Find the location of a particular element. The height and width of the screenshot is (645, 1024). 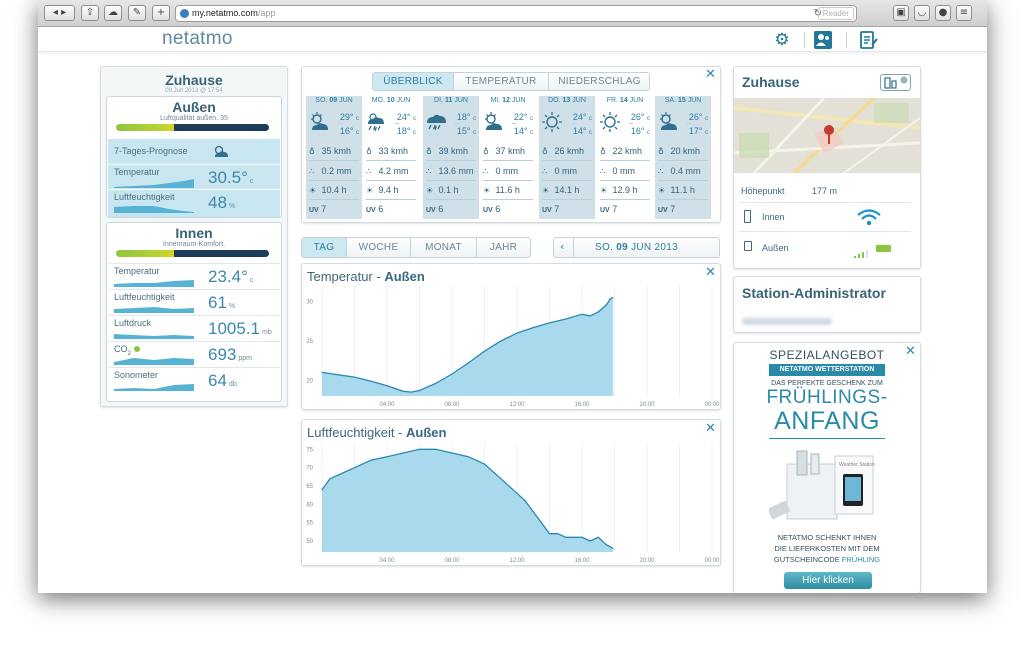

new-tab-icon: + is located at coordinates (161, 13).